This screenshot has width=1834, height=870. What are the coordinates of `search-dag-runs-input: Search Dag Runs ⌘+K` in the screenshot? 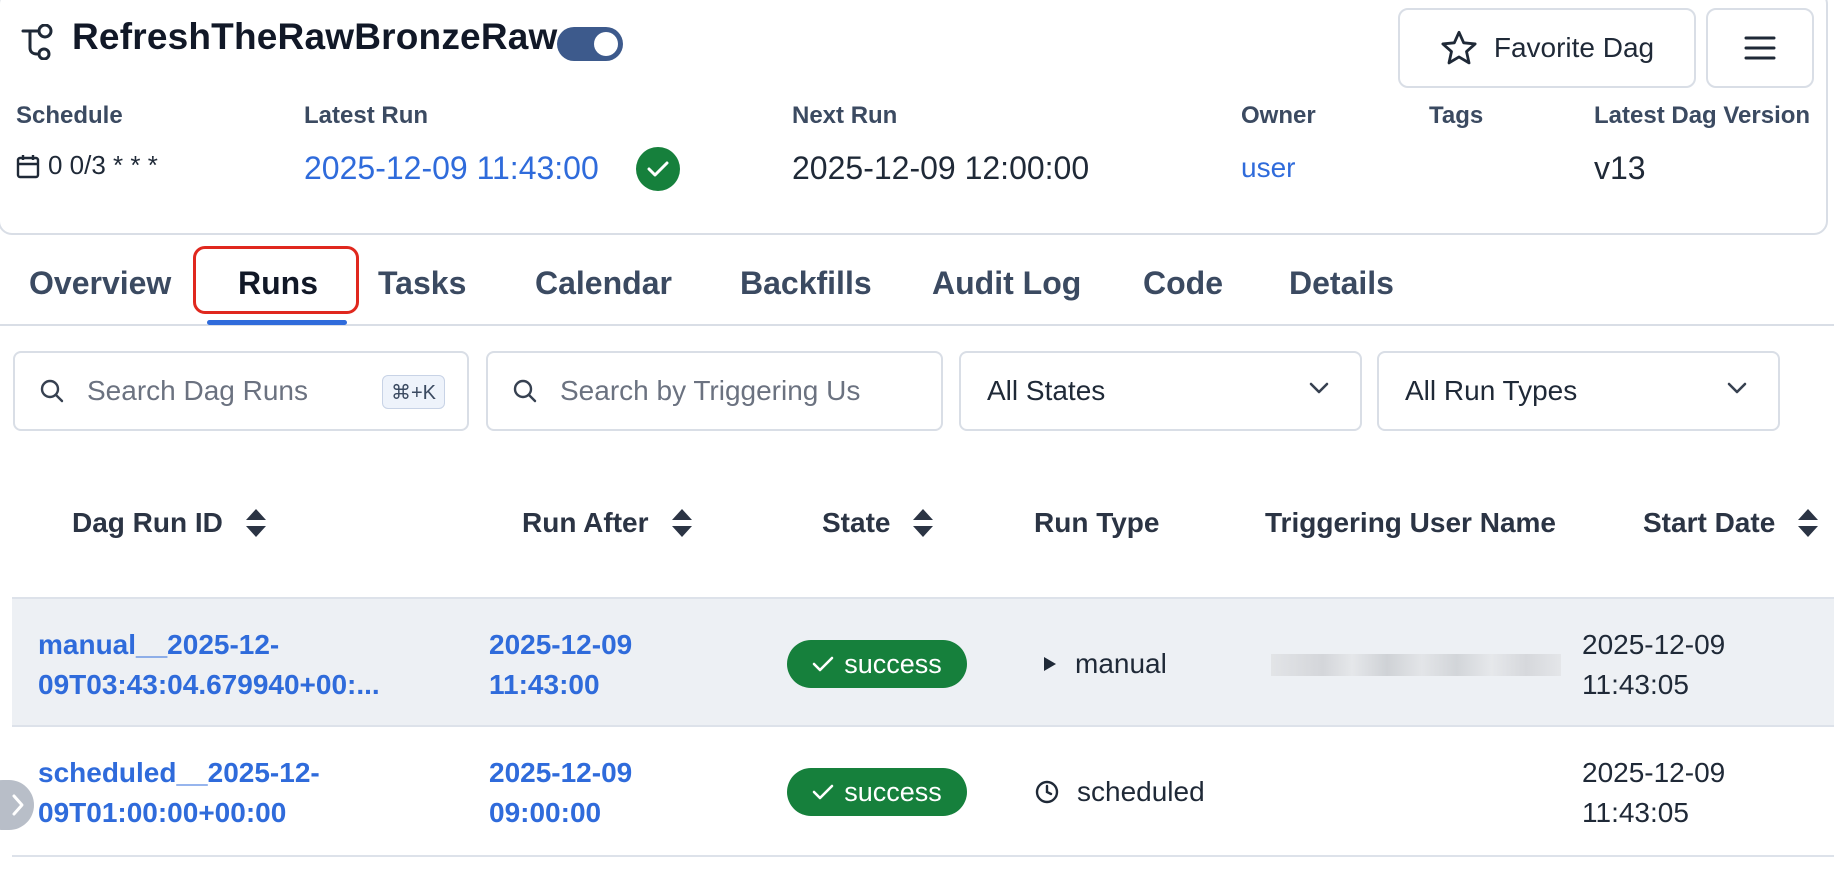 It's located at (241, 391).